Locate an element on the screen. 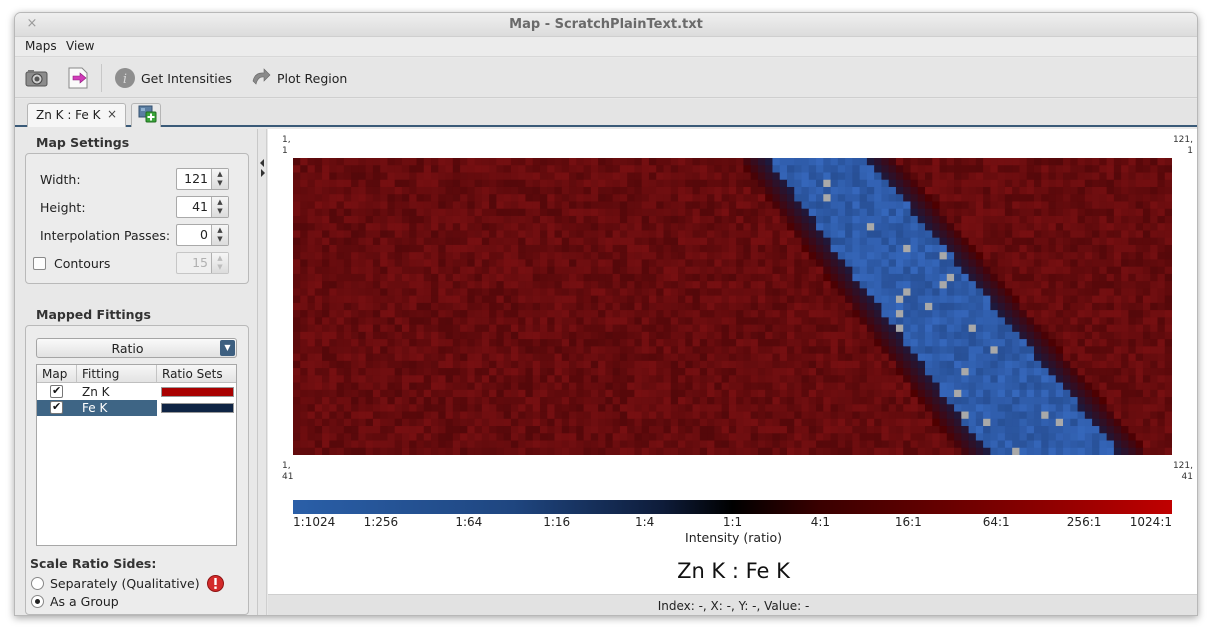 The image size is (1212, 633). tab-close-icon: × is located at coordinates (112, 114).